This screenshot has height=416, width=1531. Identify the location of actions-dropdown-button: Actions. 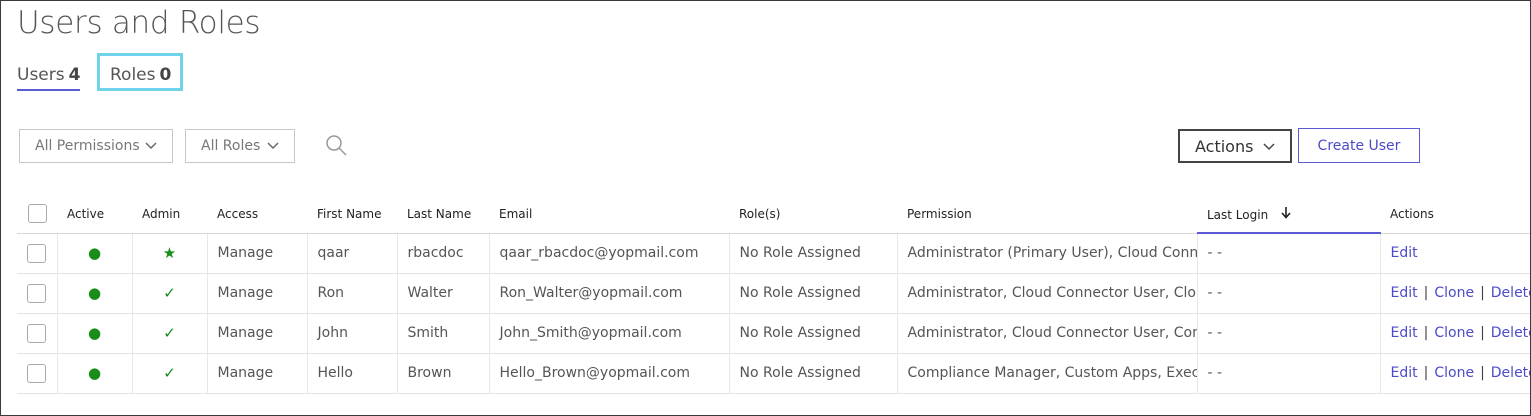
(1235, 146).